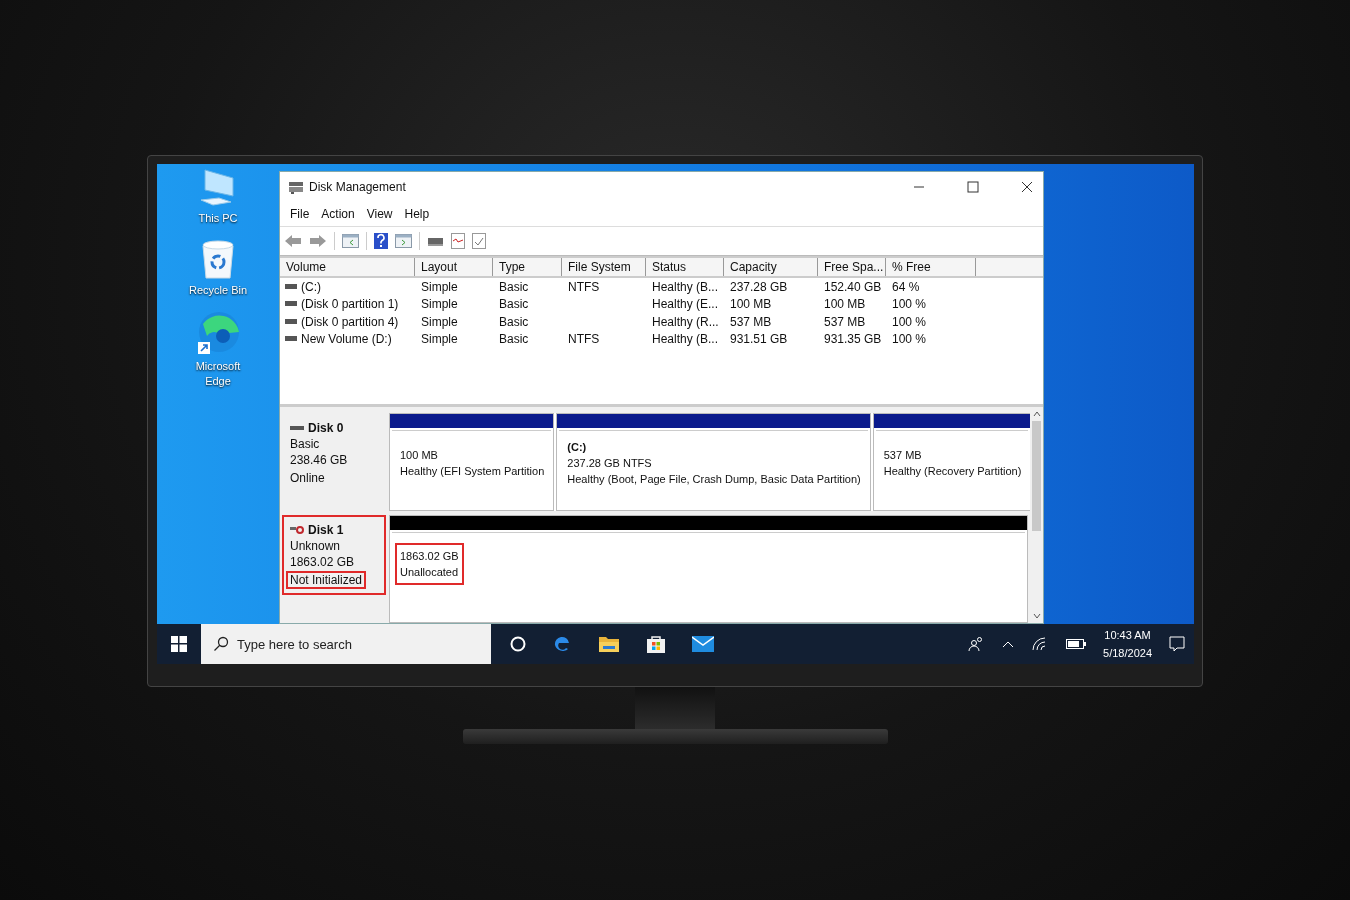 The height and width of the screenshot is (900, 1350). What do you see at coordinates (714, 478) in the screenshot?
I see `partition-status: Healthy (Boot, Page File, Crash Dump, Basic Data Partition)` at bounding box center [714, 478].